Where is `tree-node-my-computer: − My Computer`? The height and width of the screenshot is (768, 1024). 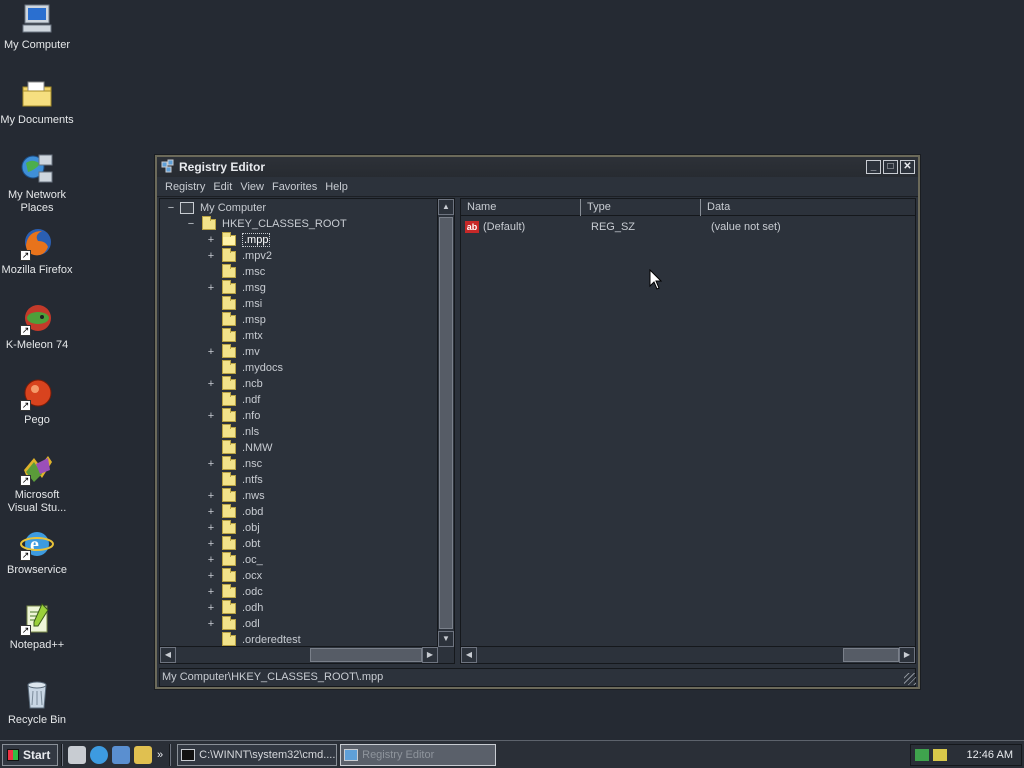
tree-node-my-computer: − My Computer is located at coordinates (216, 208).